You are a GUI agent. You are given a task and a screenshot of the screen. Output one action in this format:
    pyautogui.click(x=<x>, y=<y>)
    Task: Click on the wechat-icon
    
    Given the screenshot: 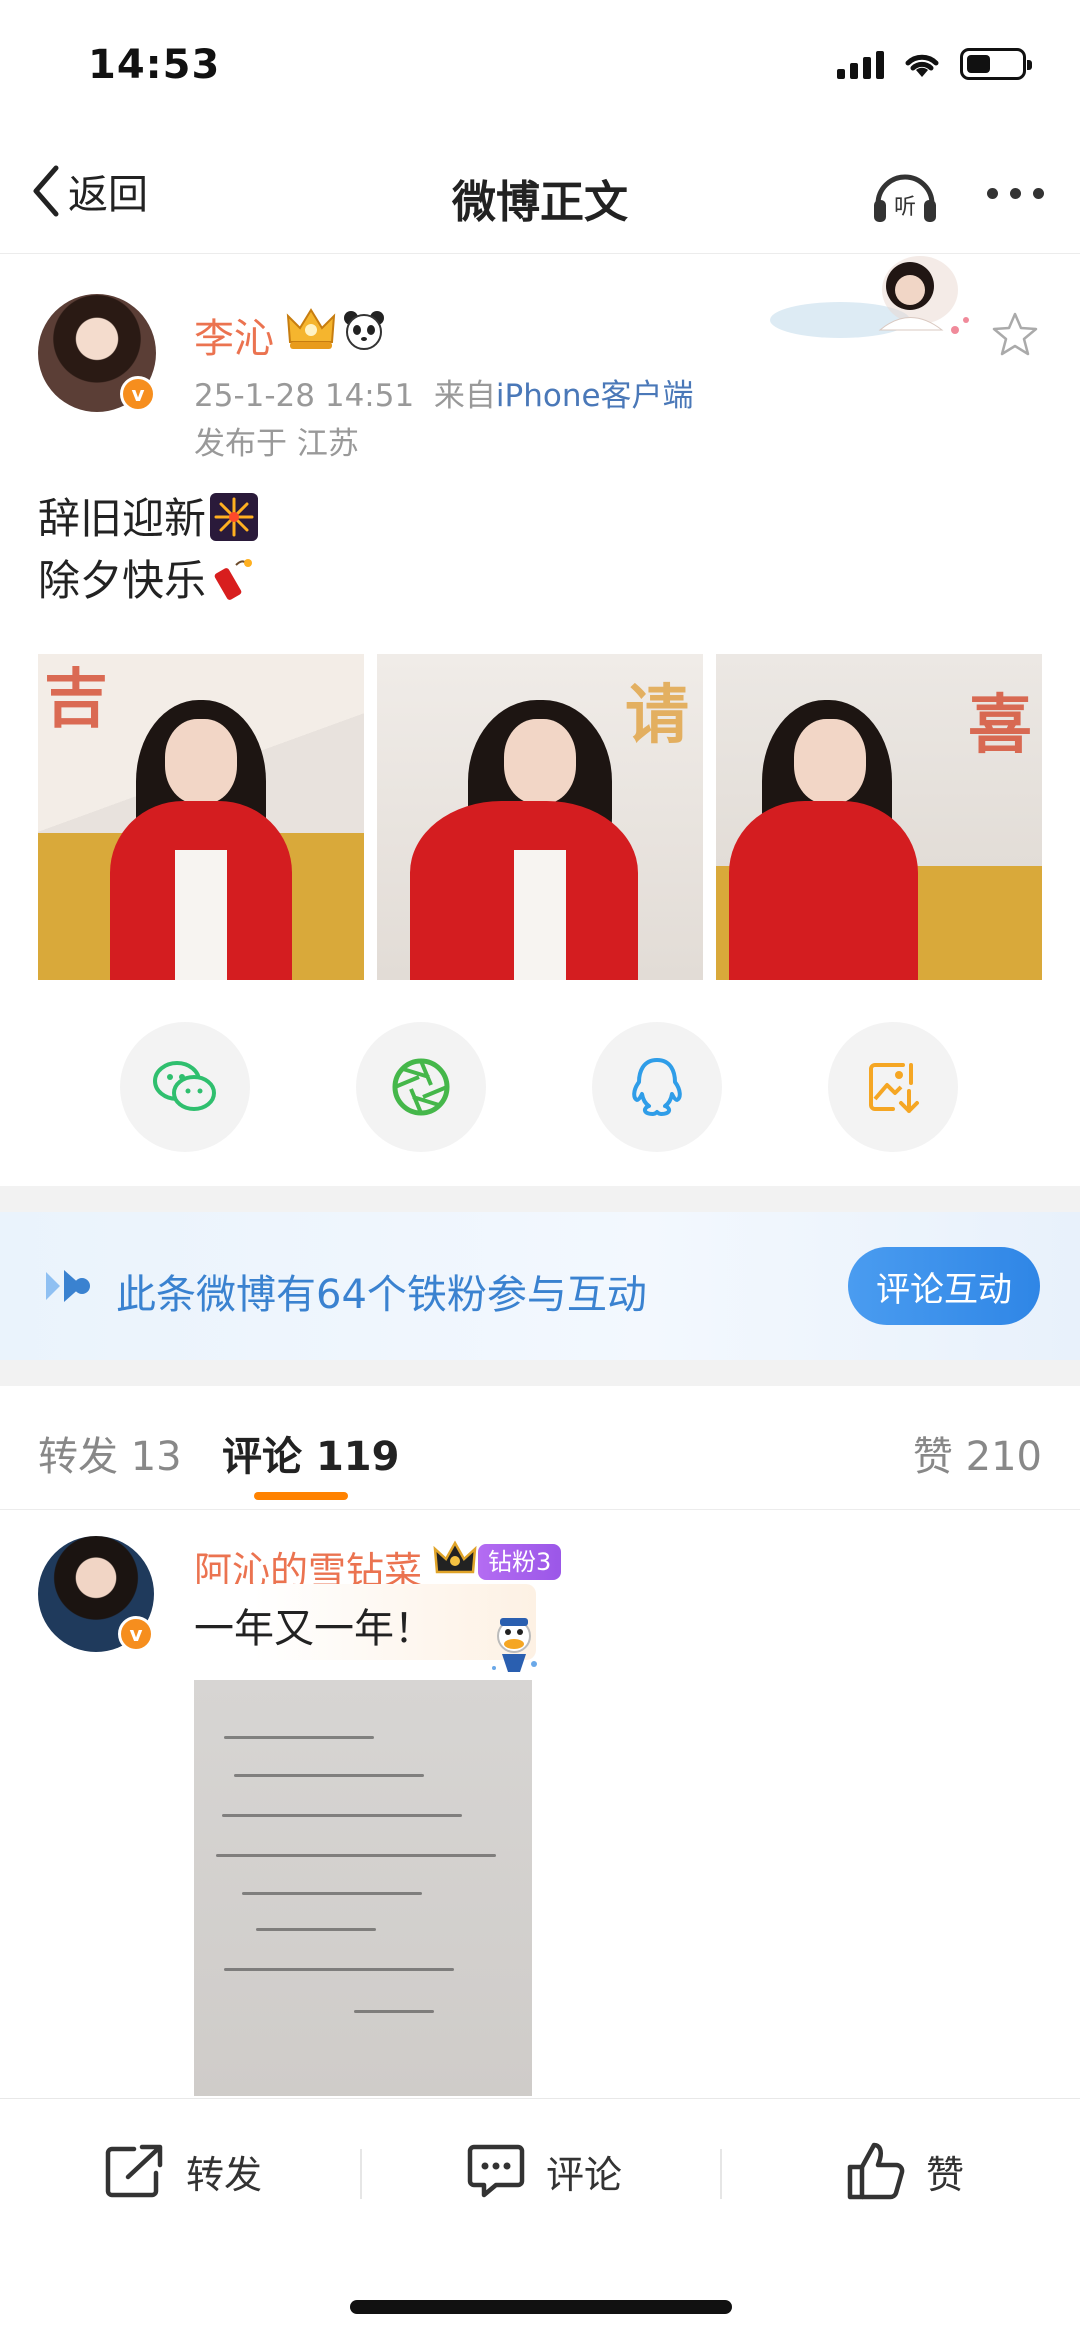 What is the action you would take?
    pyautogui.click(x=184, y=1086)
    